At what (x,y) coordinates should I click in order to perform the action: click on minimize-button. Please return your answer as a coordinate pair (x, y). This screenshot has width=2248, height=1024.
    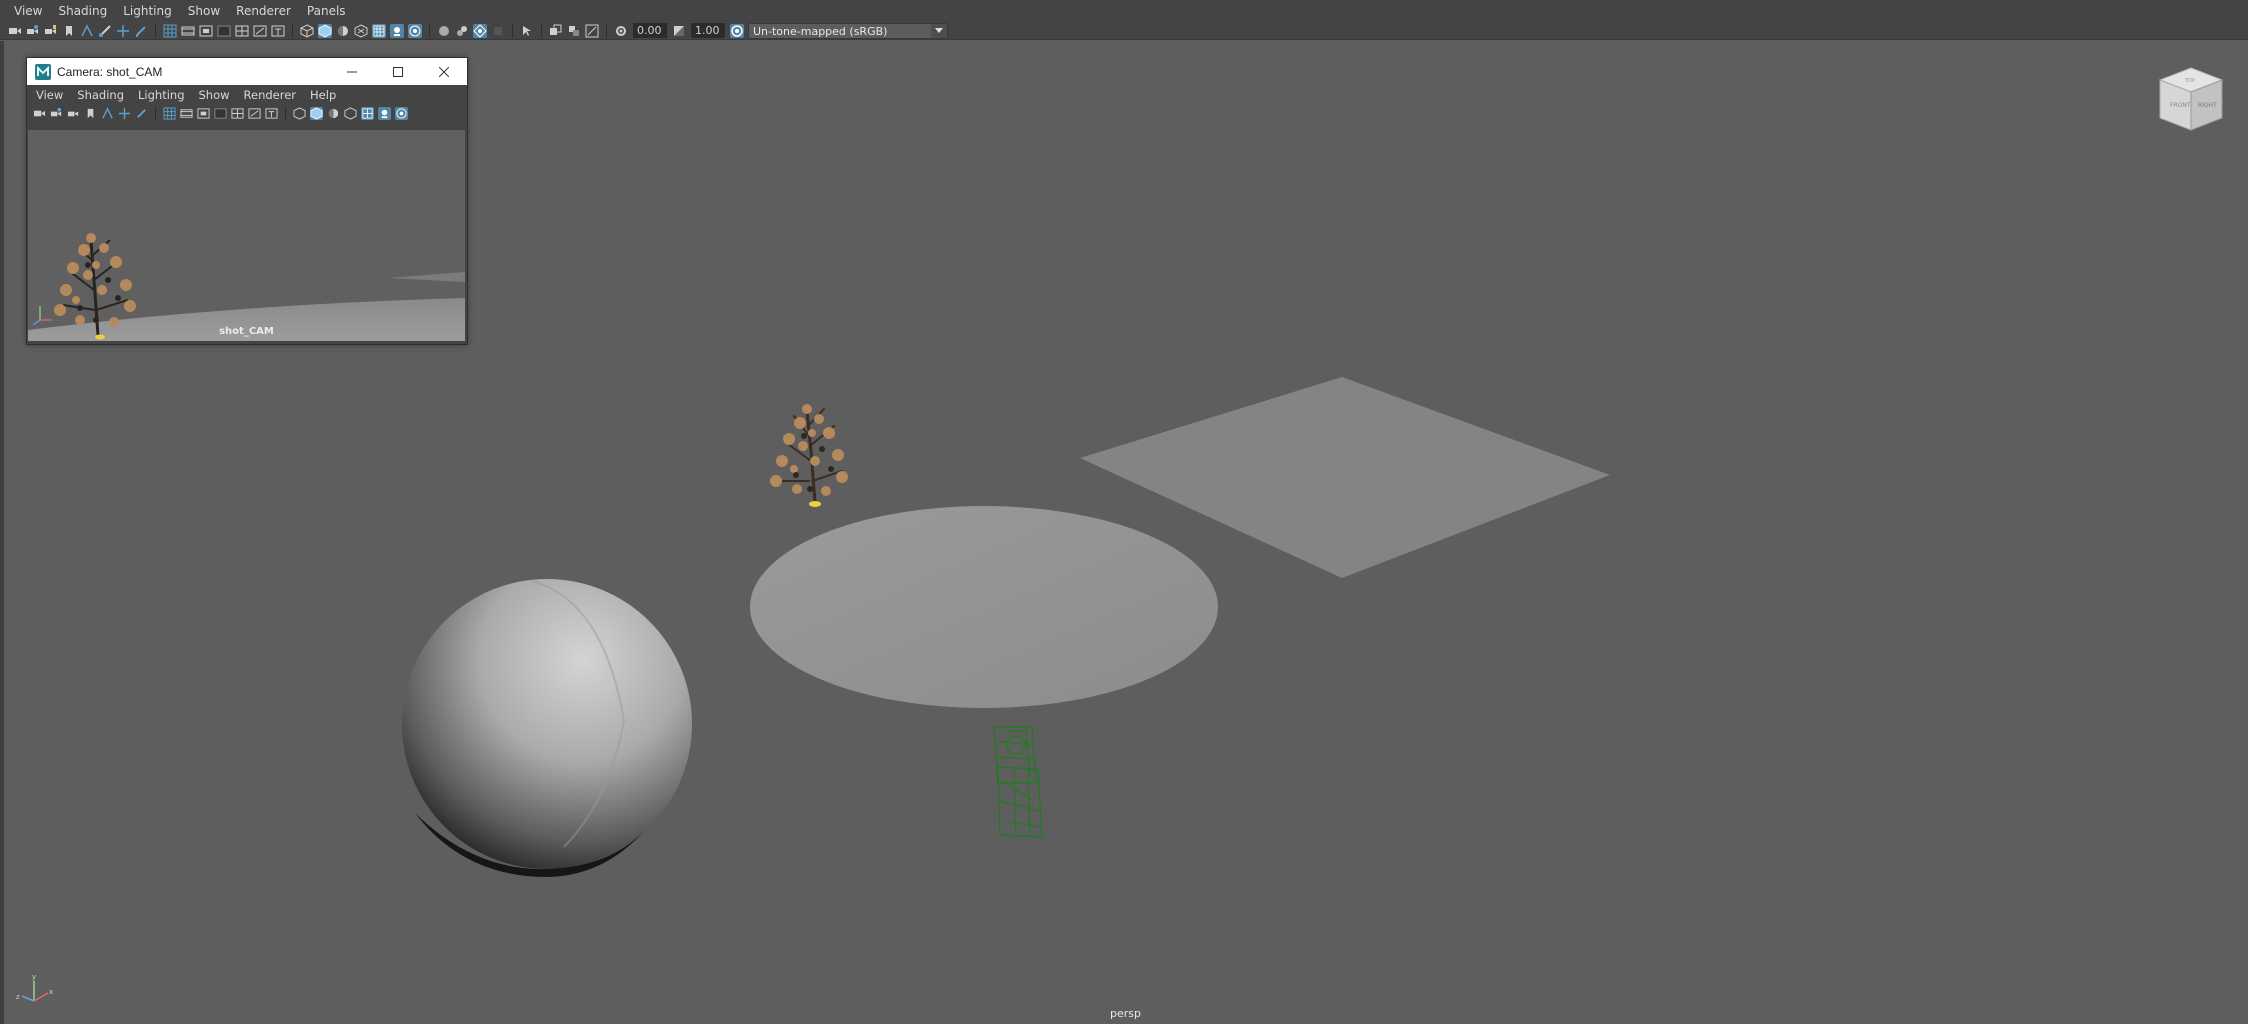
    Looking at the image, I should click on (352, 71).